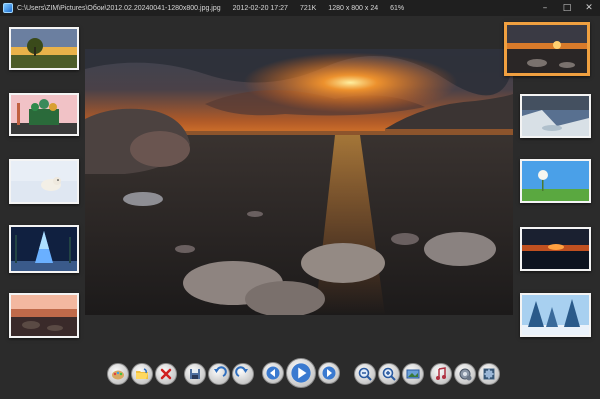 The width and height of the screenshot is (600, 399). I want to click on delete-button, so click(166, 374).